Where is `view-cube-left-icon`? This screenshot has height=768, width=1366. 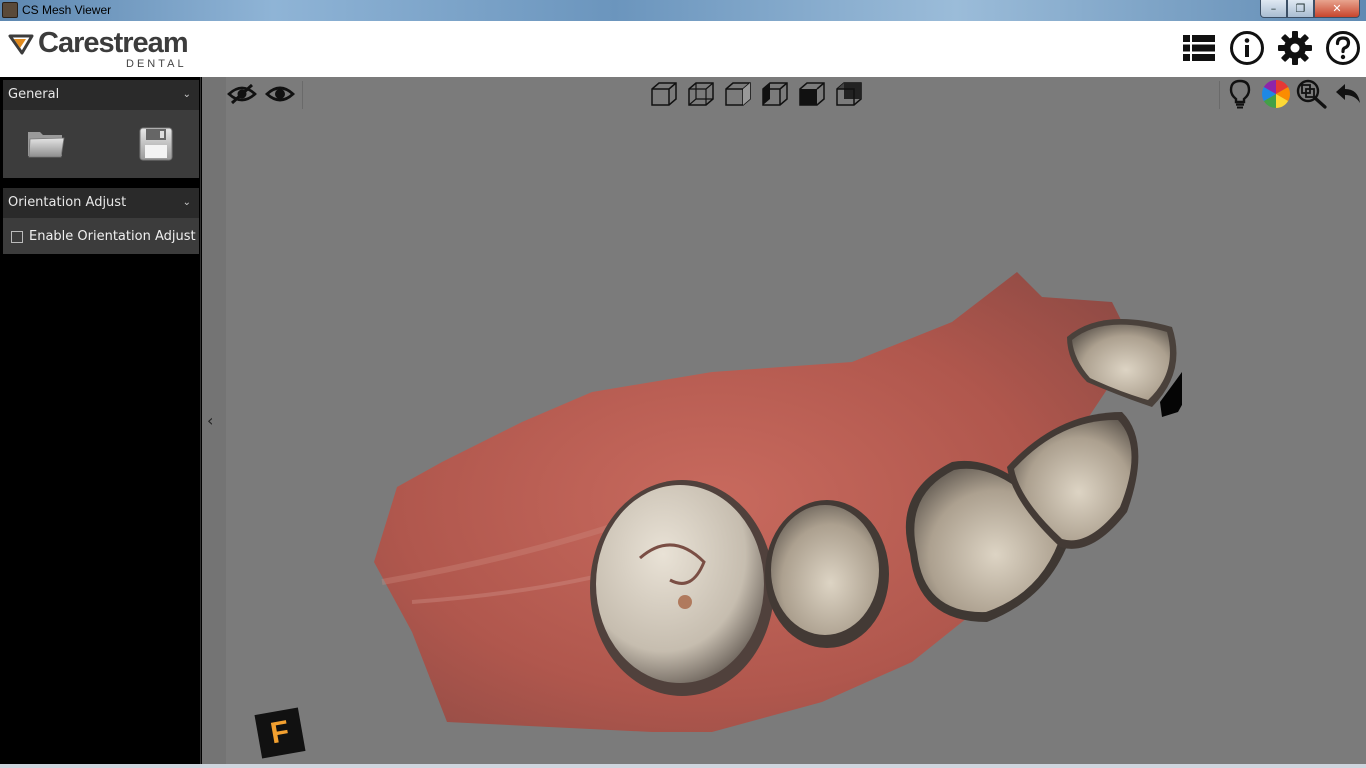
view-cube-left-icon is located at coordinates (701, 94).